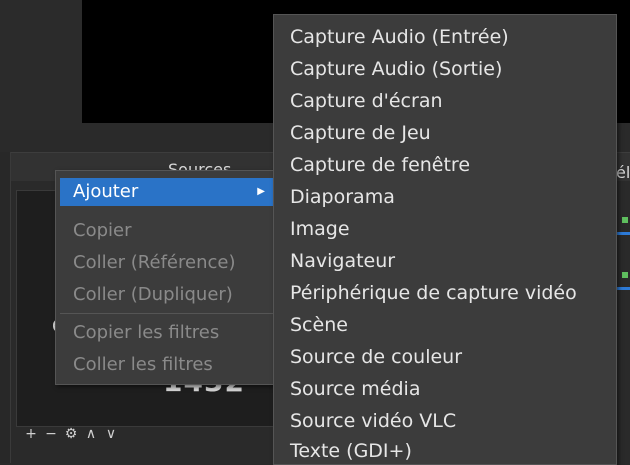  What do you see at coordinates (5, 307) in the screenshot?
I see `scenes-dock-edge` at bounding box center [5, 307].